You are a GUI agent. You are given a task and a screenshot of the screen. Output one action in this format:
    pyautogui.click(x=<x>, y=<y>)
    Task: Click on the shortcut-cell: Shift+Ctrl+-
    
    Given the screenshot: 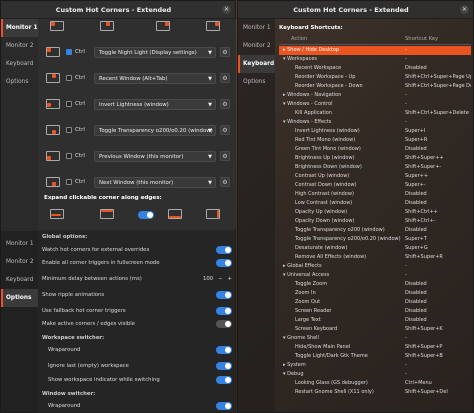 What is the action you would take?
    pyautogui.click(x=420, y=221)
    